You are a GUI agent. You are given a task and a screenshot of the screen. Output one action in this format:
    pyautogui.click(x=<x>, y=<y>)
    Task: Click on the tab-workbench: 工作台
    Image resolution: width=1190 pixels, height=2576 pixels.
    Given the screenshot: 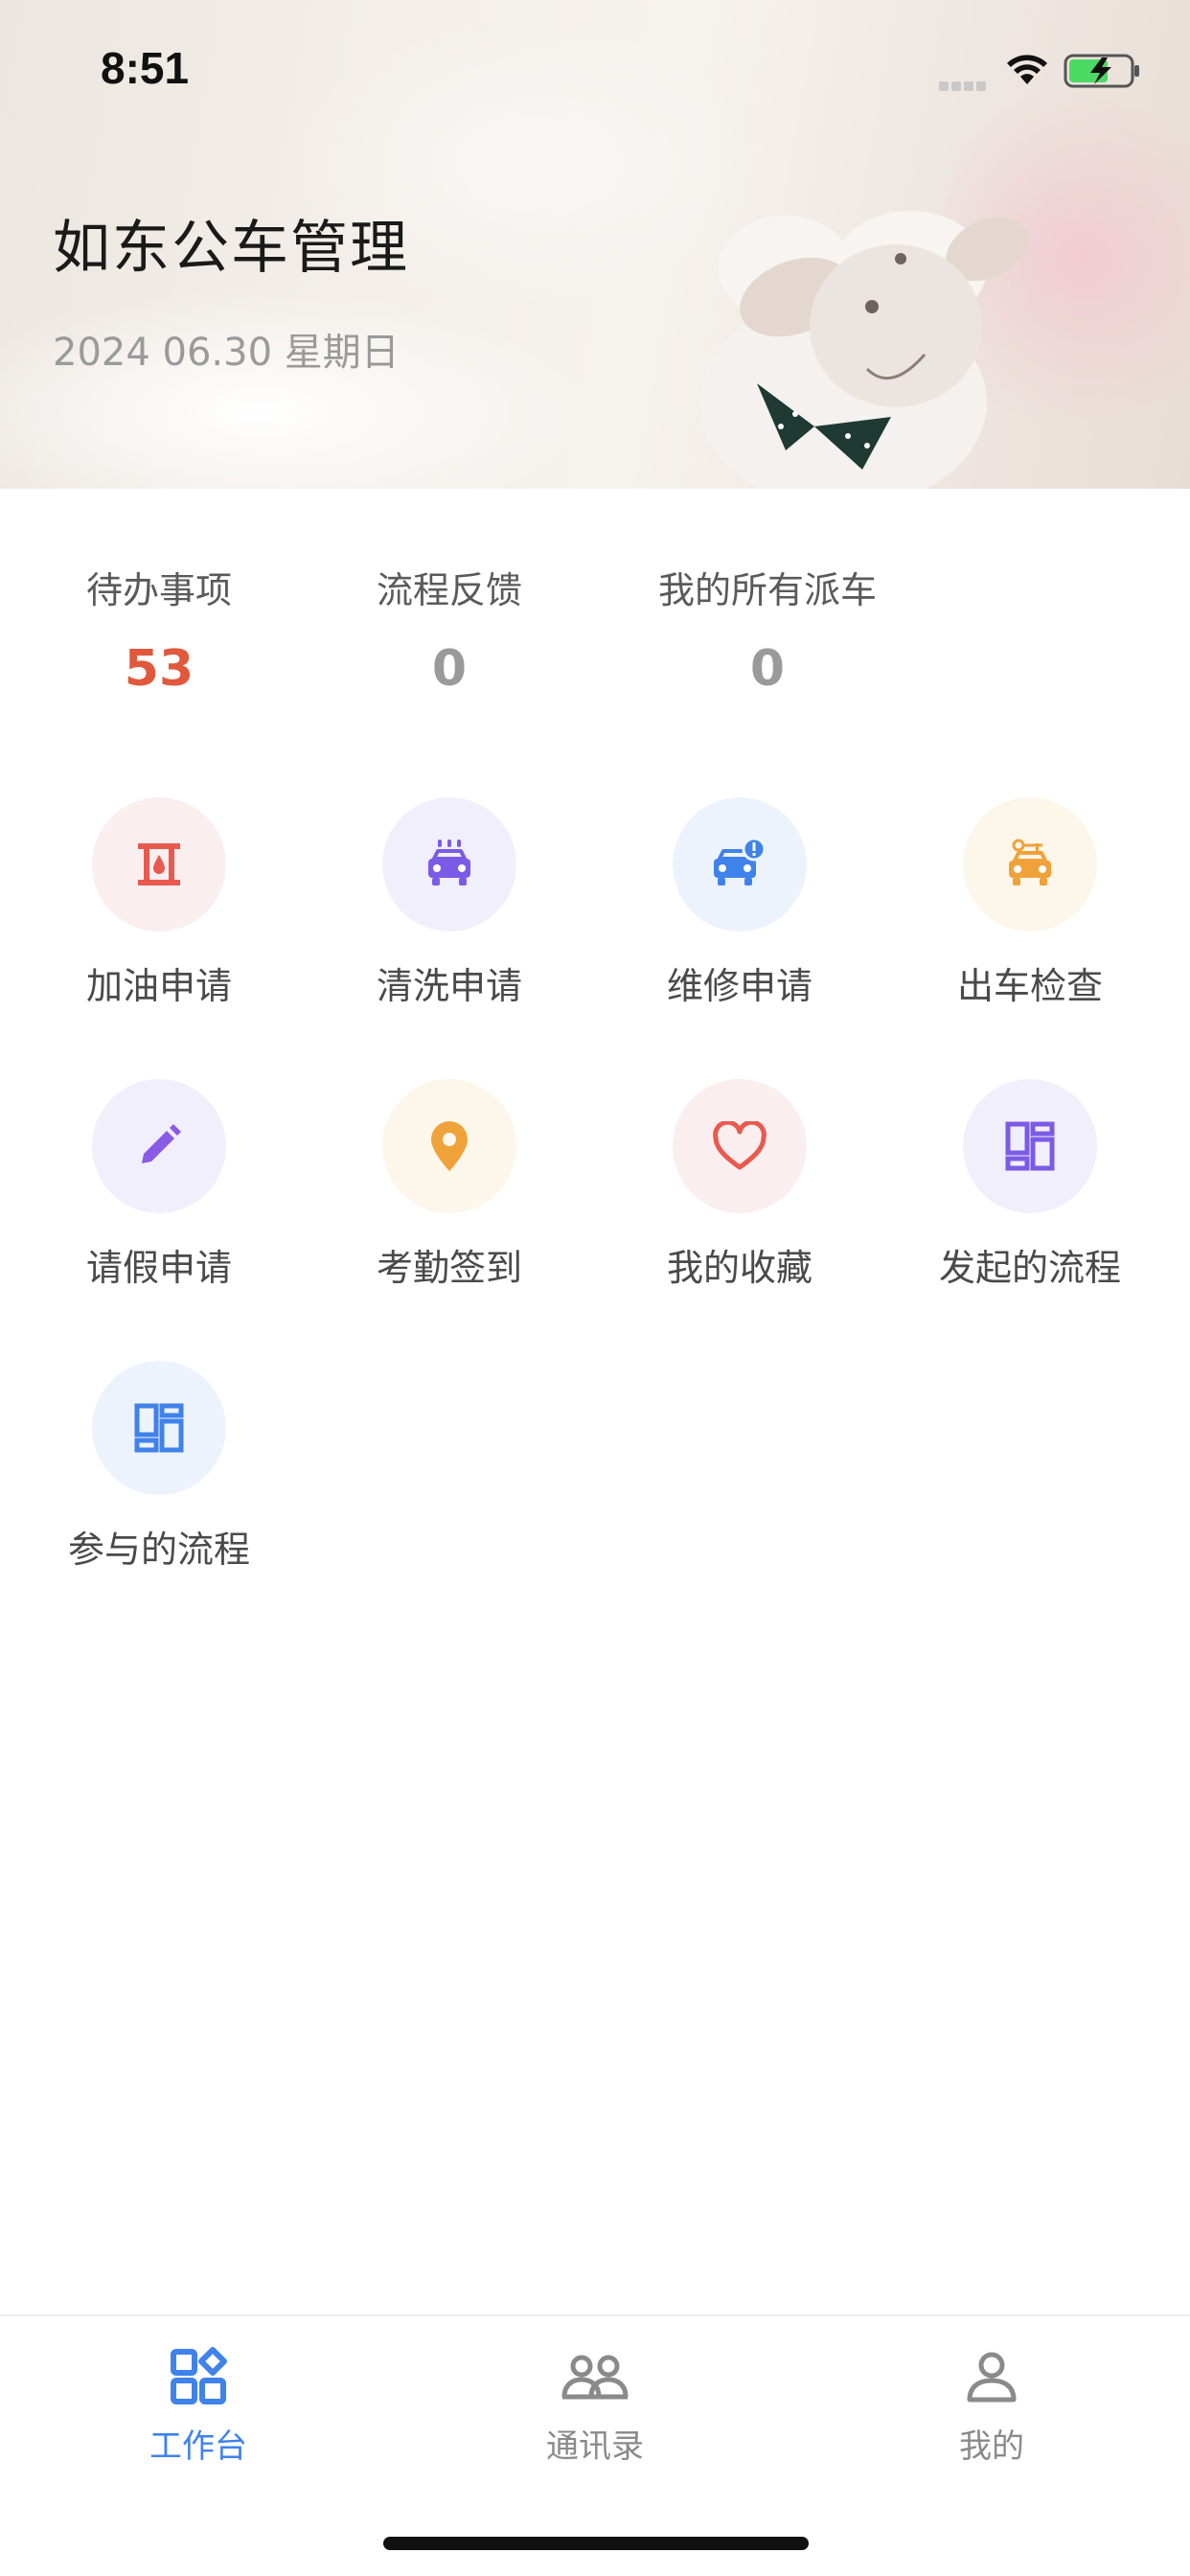 What is the action you would take?
    pyautogui.click(x=198, y=2405)
    